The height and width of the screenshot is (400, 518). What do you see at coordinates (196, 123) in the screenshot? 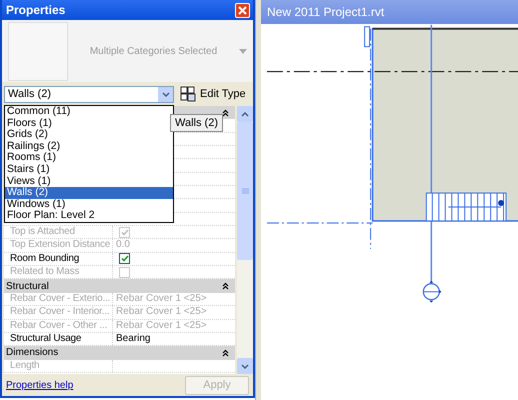
I see `tooltip: Walls (2)` at bounding box center [196, 123].